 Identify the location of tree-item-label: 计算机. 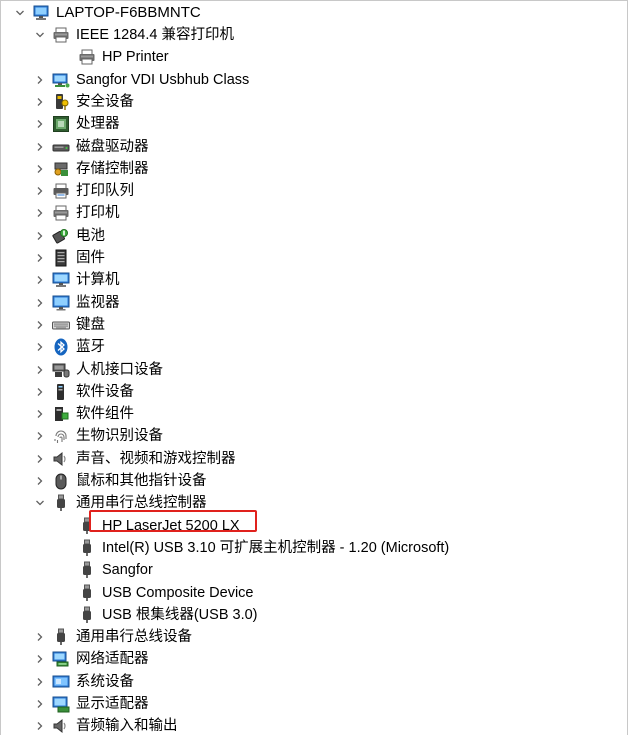
(98, 280).